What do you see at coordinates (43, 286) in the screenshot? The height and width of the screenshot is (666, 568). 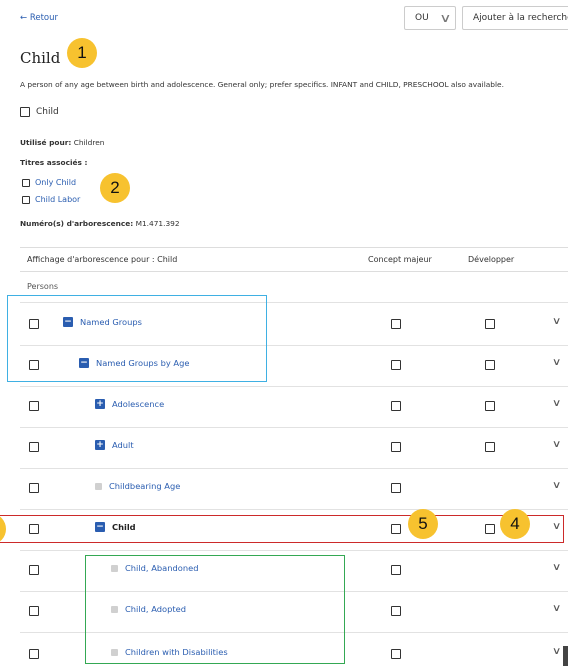 I see `tree-root-label: Persons` at bounding box center [43, 286].